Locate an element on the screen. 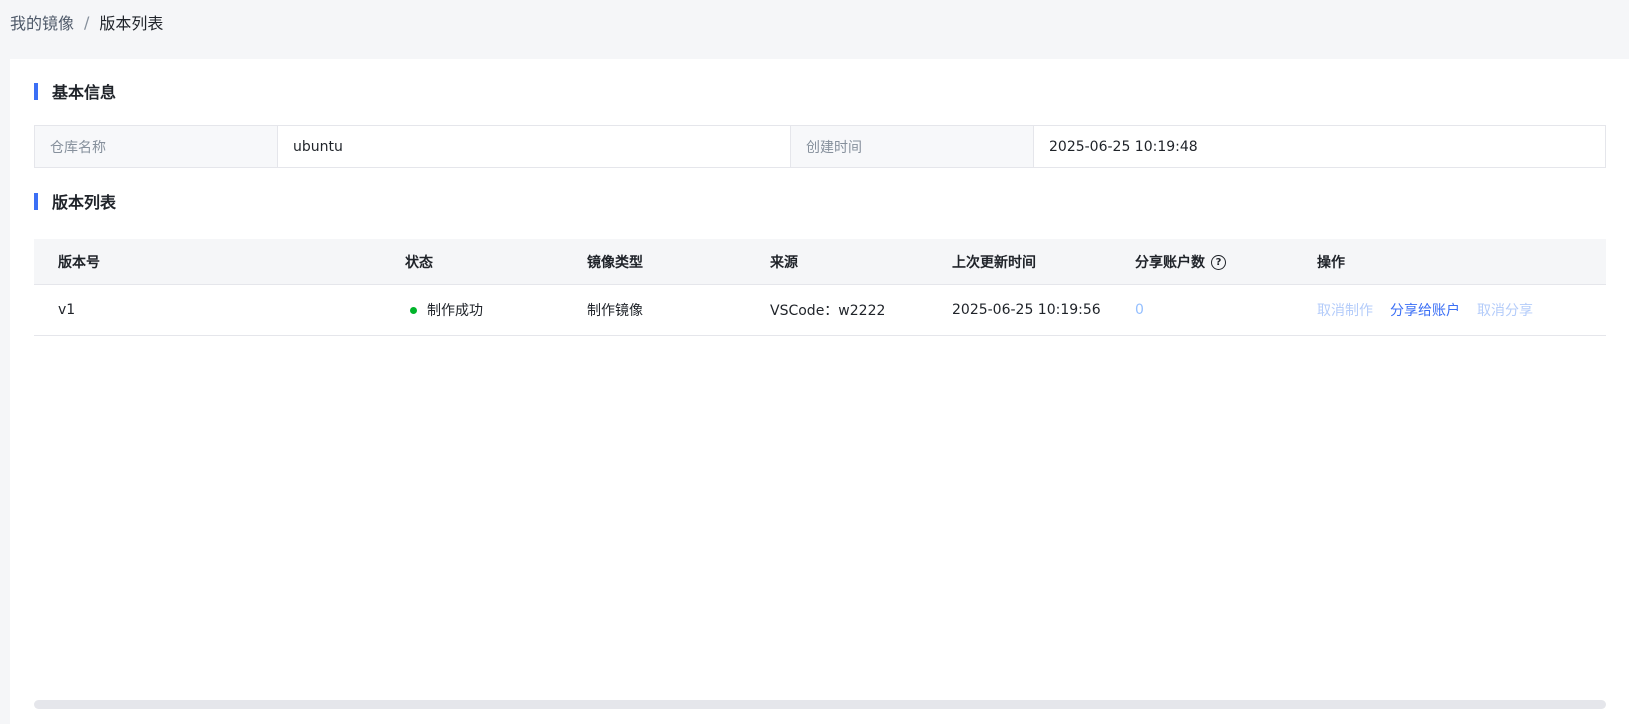 This screenshot has height=724, width=1629. version-cell: v1 is located at coordinates (67, 310).